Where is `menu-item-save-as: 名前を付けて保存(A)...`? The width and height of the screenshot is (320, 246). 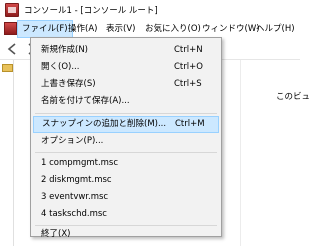
menu-item-save-as: 名前を付けて保存(A)... is located at coordinates (126, 101).